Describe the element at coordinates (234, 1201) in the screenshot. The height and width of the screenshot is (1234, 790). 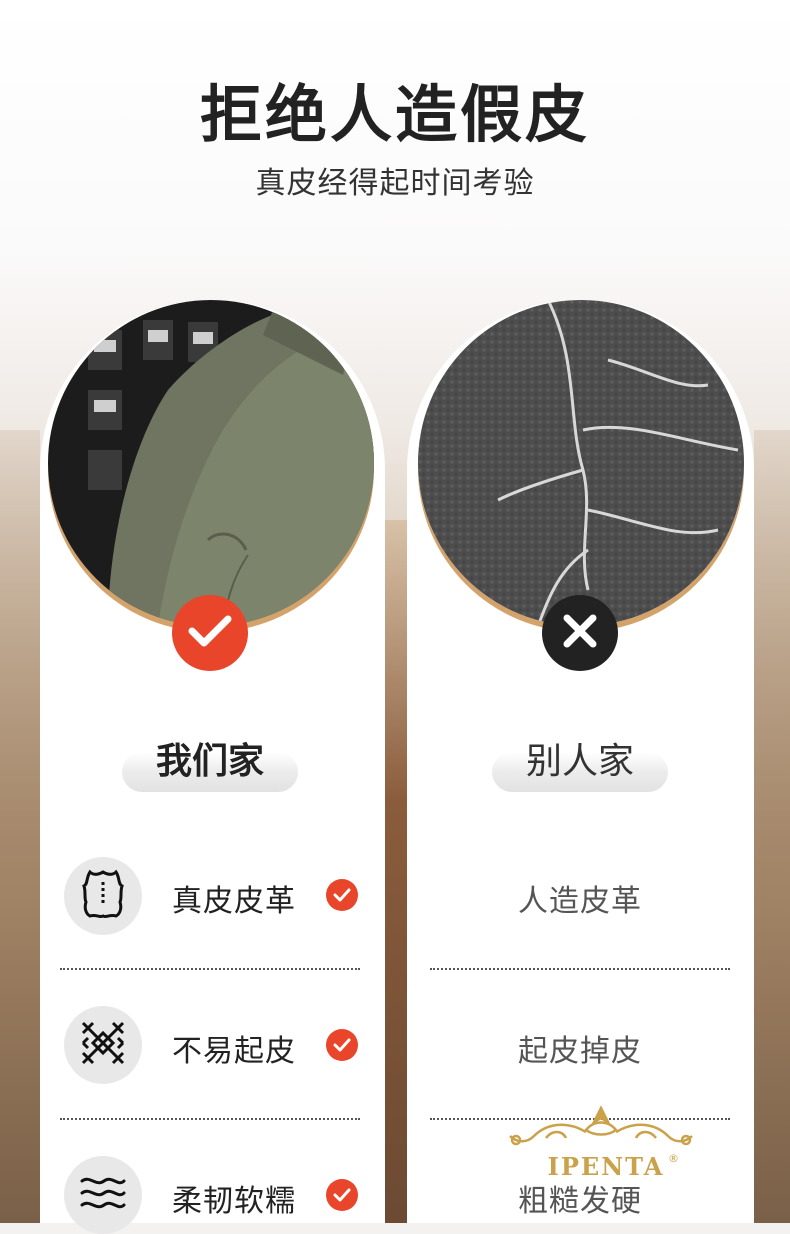
I see `feature-text-left: 柔韧软糯` at that location.